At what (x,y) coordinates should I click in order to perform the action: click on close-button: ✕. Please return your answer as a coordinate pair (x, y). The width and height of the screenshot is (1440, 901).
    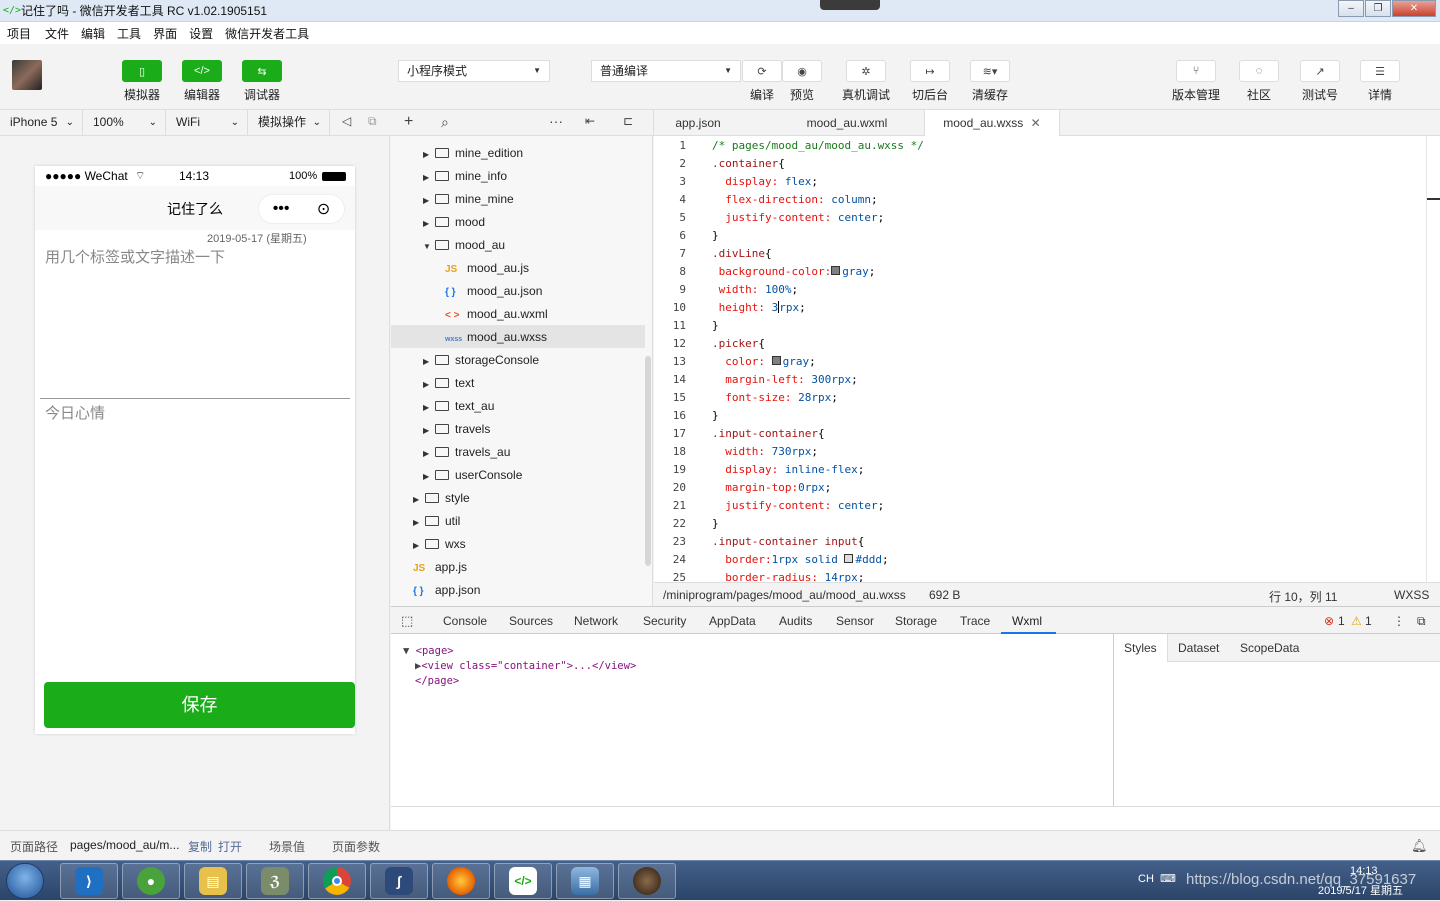
    Looking at the image, I should click on (1414, 8).